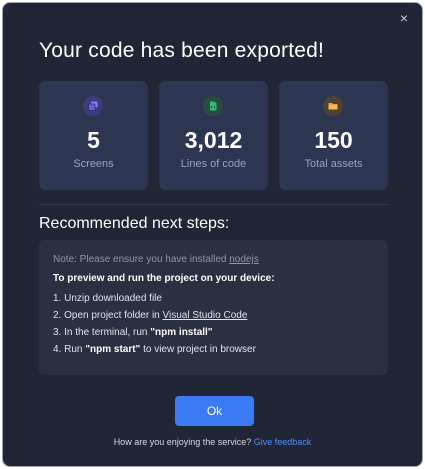 This screenshot has width=425, height=469. Describe the element at coordinates (333, 140) in the screenshot. I see `assets-count: 150` at that location.